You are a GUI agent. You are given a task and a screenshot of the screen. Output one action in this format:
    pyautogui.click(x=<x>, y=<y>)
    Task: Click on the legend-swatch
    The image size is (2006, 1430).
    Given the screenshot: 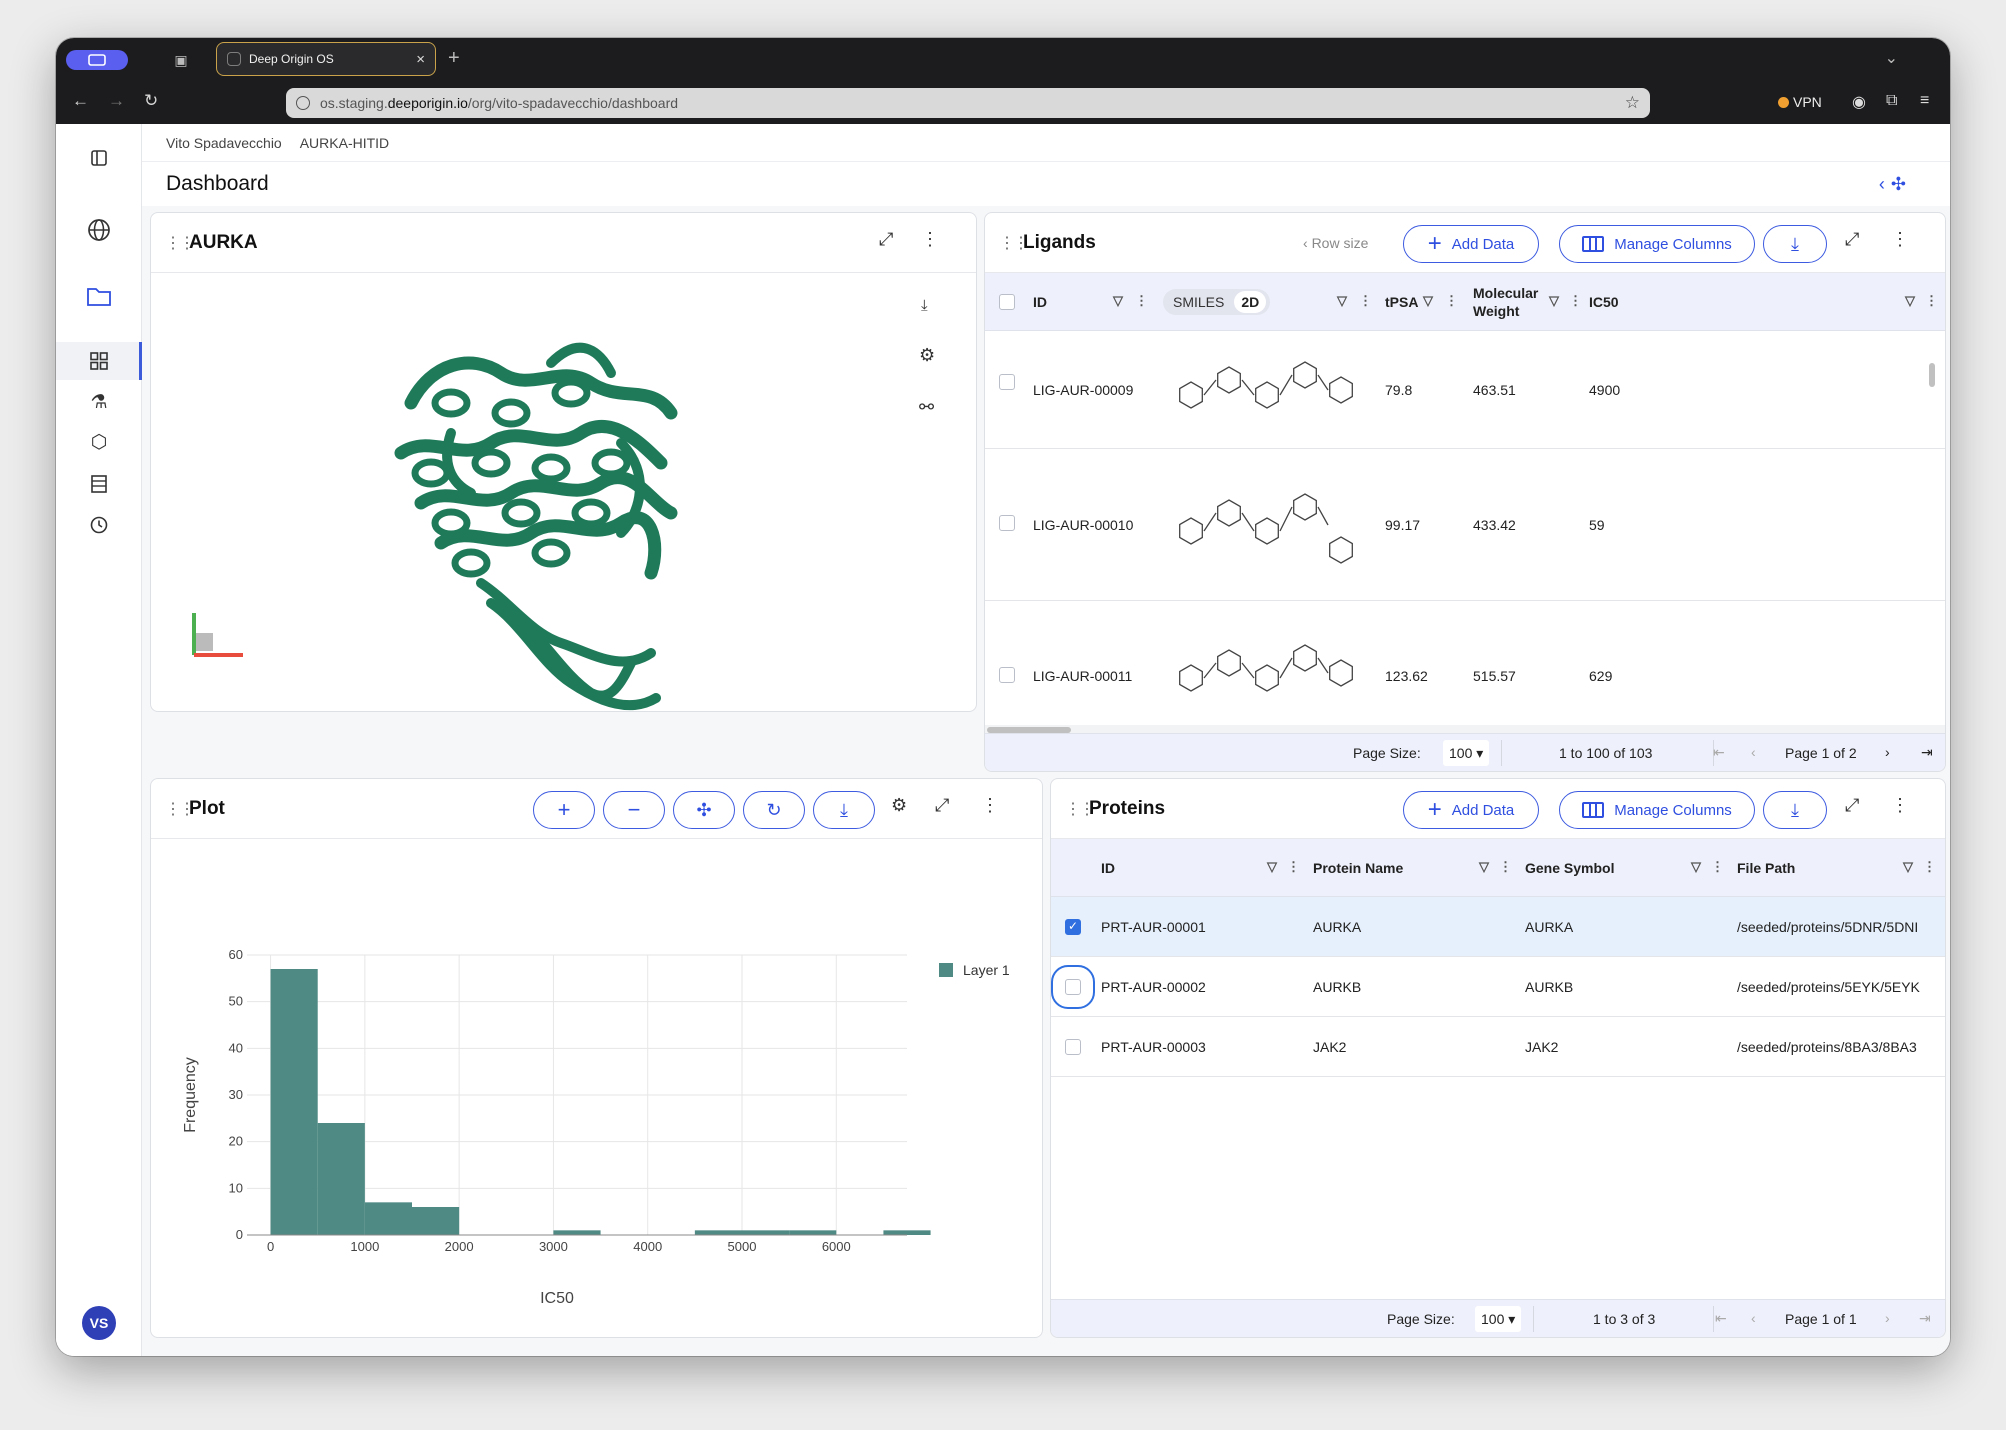 What is the action you would take?
    pyautogui.click(x=946, y=970)
    